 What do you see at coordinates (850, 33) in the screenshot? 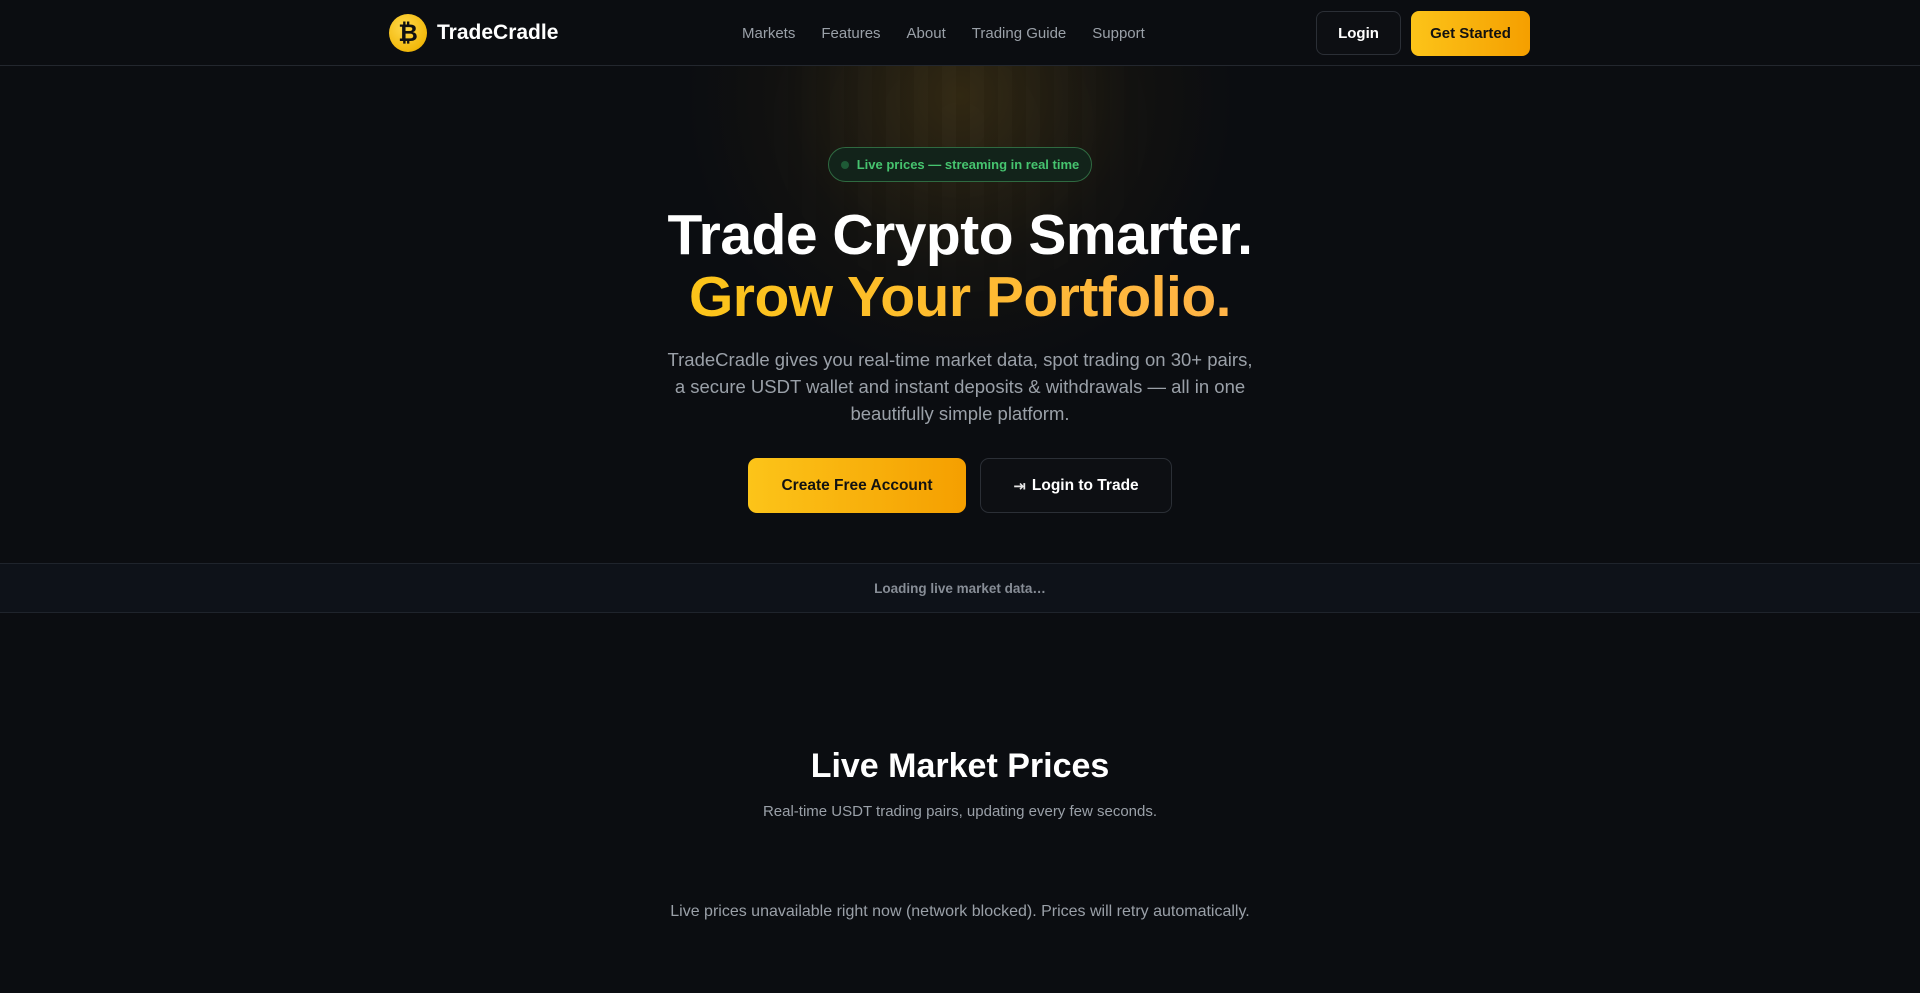
I see `nav-link-features: Features` at bounding box center [850, 33].